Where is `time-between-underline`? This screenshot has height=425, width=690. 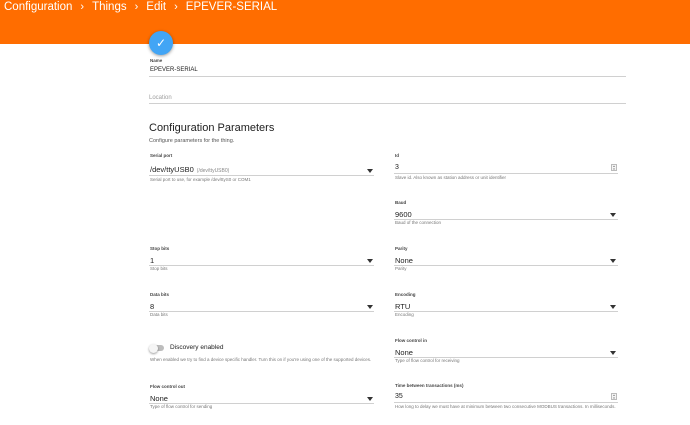 time-between-underline is located at coordinates (506, 402).